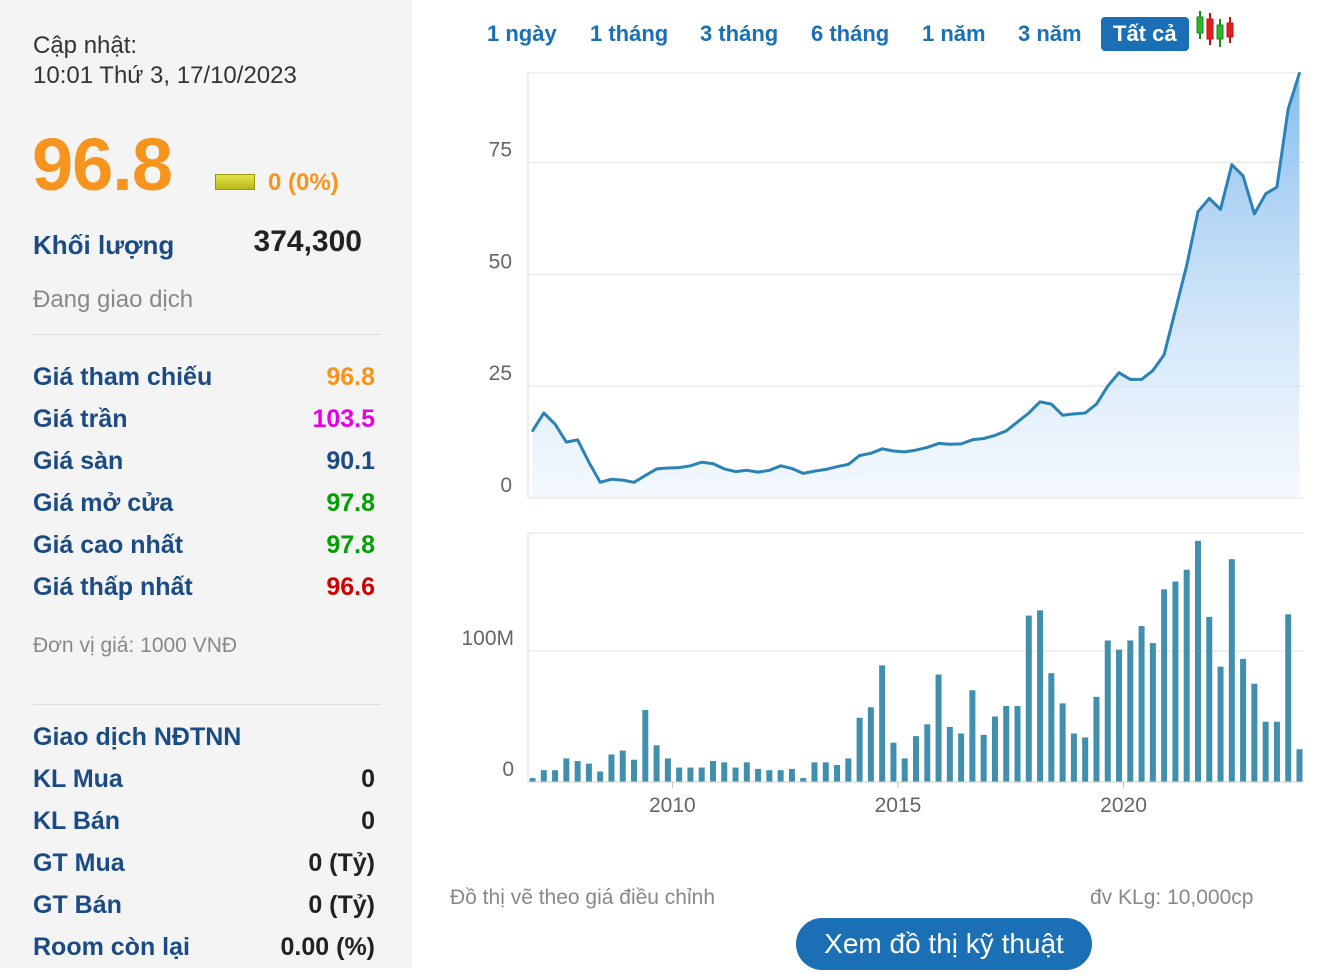 Image resolution: width=1318 pixels, height=978 pixels. What do you see at coordinates (506, 485) in the screenshot?
I see `price-y-tick-label: 0` at bounding box center [506, 485].